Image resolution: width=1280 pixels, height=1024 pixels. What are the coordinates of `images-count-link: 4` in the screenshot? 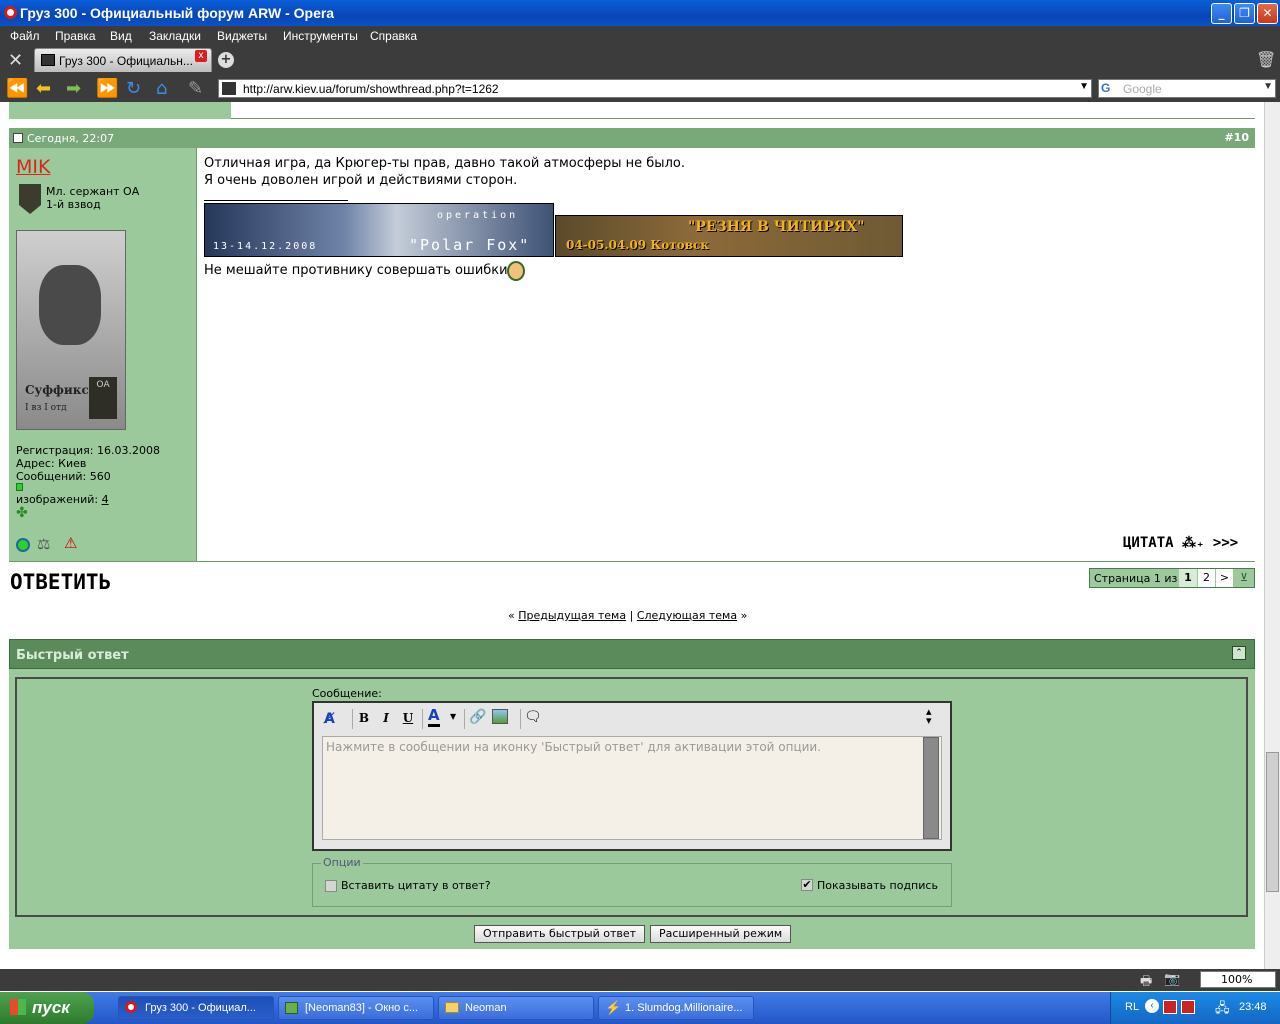 It's located at (105, 499).